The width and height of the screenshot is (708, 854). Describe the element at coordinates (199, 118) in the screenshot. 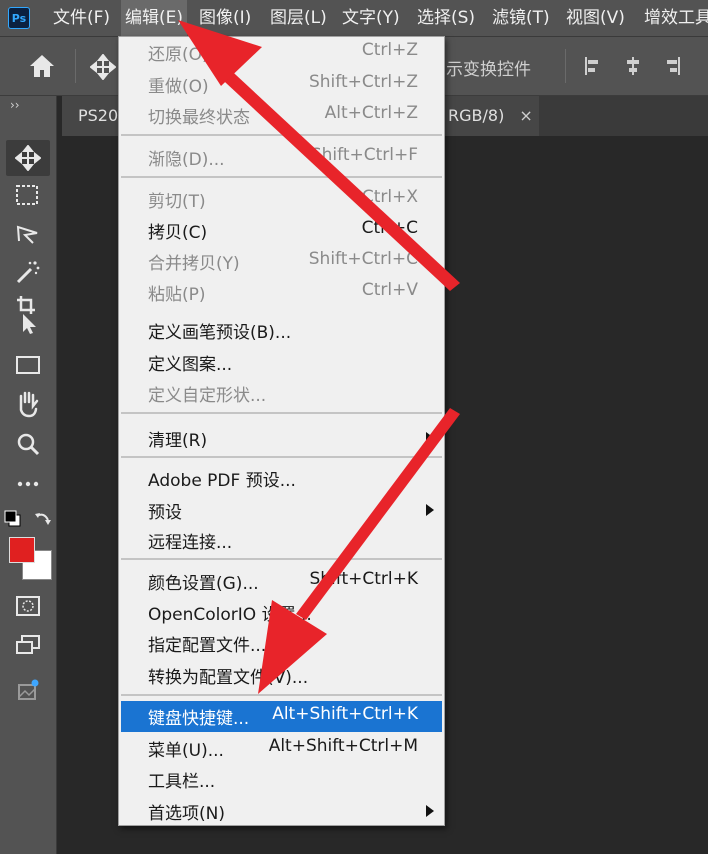

I see `menu-item-label: 切换最终状态` at that location.